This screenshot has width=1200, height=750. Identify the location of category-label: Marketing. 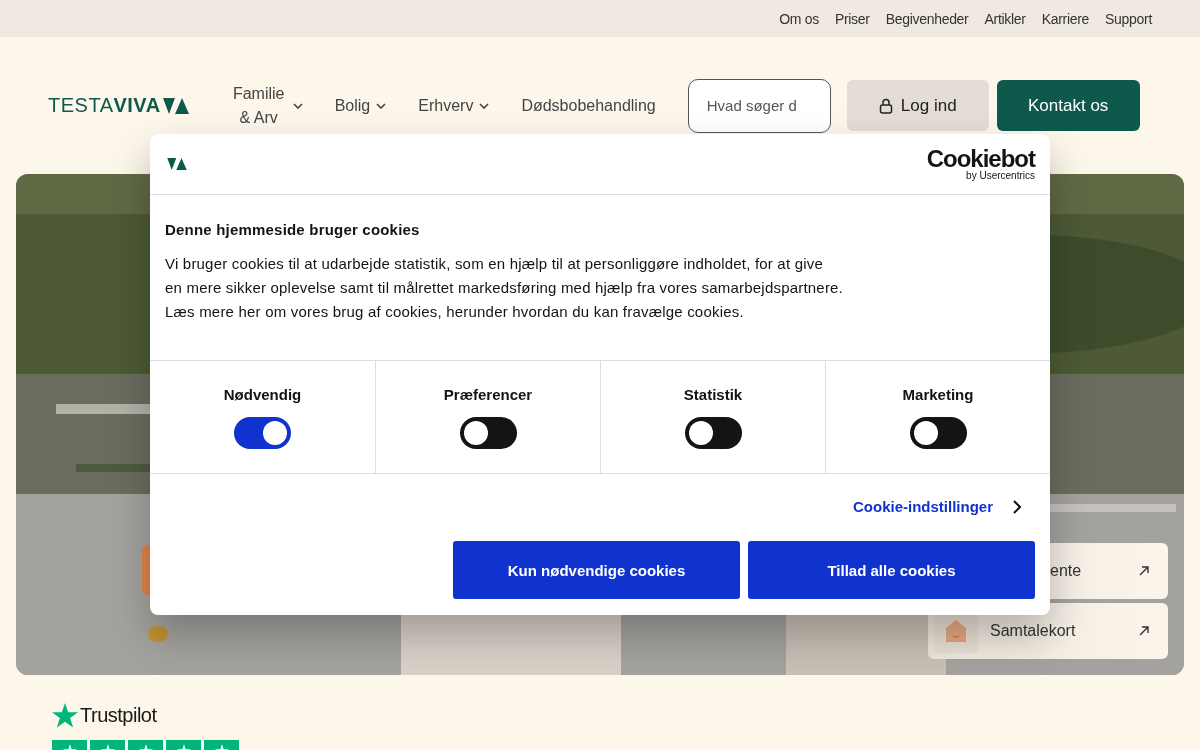
(938, 394).